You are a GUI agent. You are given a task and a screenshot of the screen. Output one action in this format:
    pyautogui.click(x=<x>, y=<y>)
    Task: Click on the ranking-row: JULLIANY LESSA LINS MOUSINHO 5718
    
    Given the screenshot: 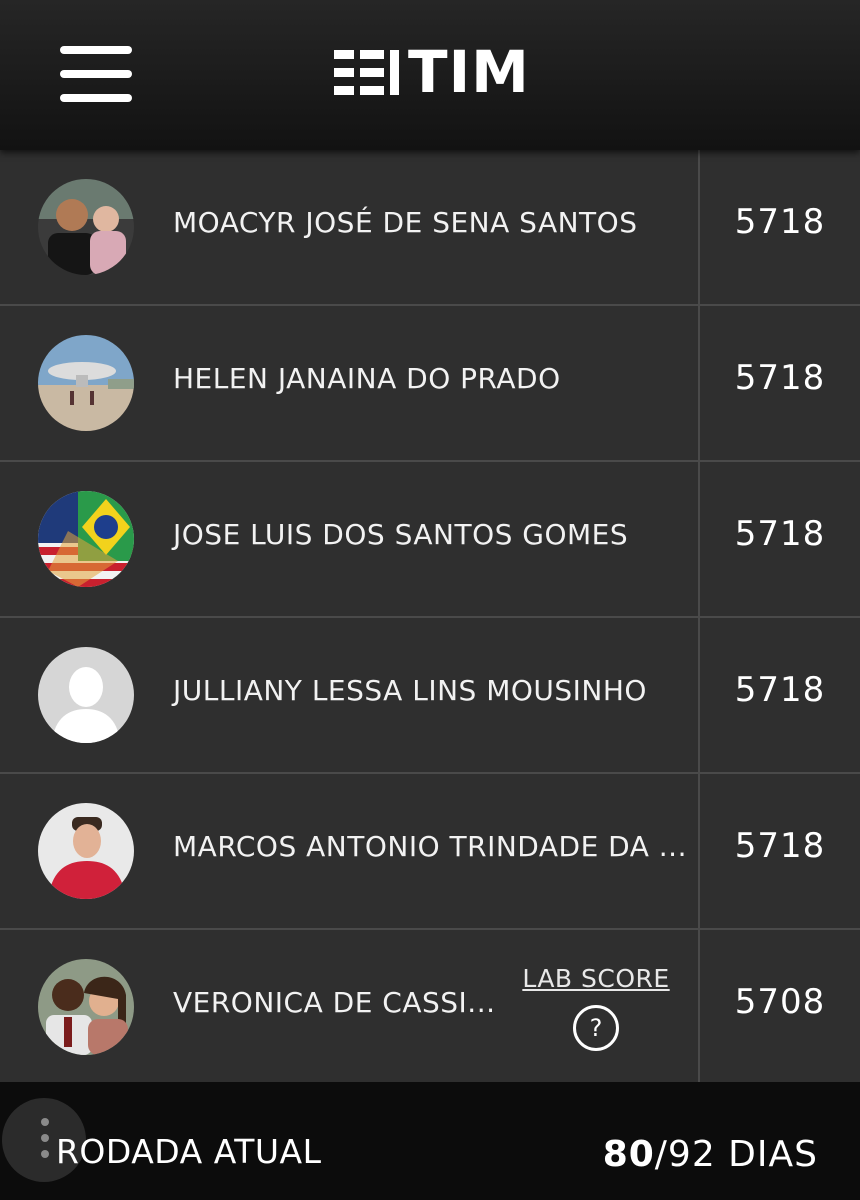 What is the action you would take?
    pyautogui.click(x=430, y=696)
    